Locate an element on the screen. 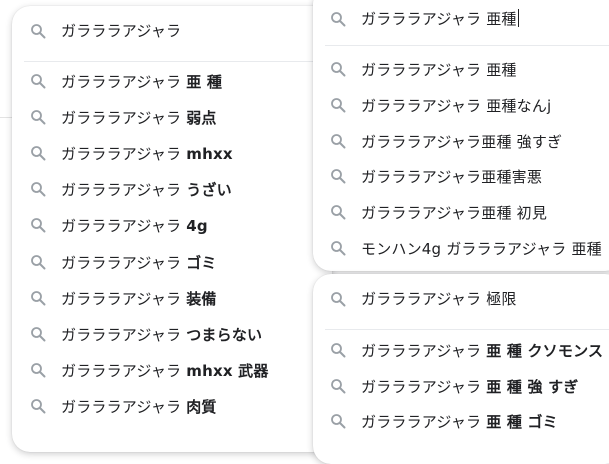 The image size is (609, 464). suggestion-completion: つまらない is located at coordinates (224, 334).